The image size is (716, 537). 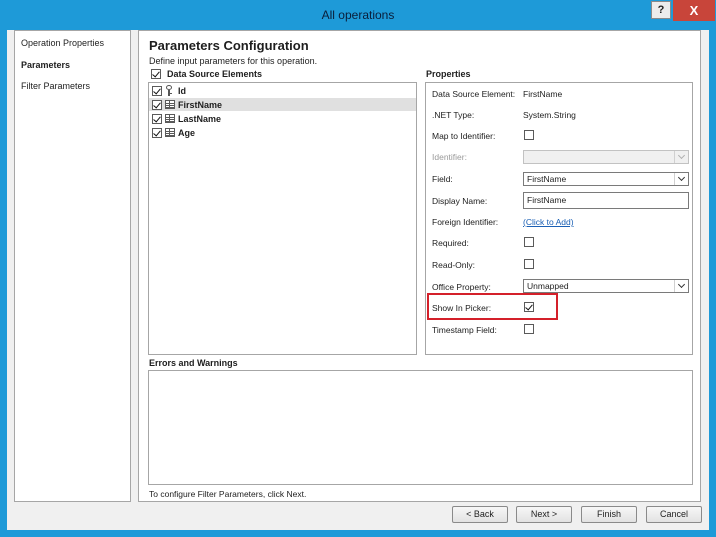 I want to click on element-checkbox-id, so click(x=157, y=91).